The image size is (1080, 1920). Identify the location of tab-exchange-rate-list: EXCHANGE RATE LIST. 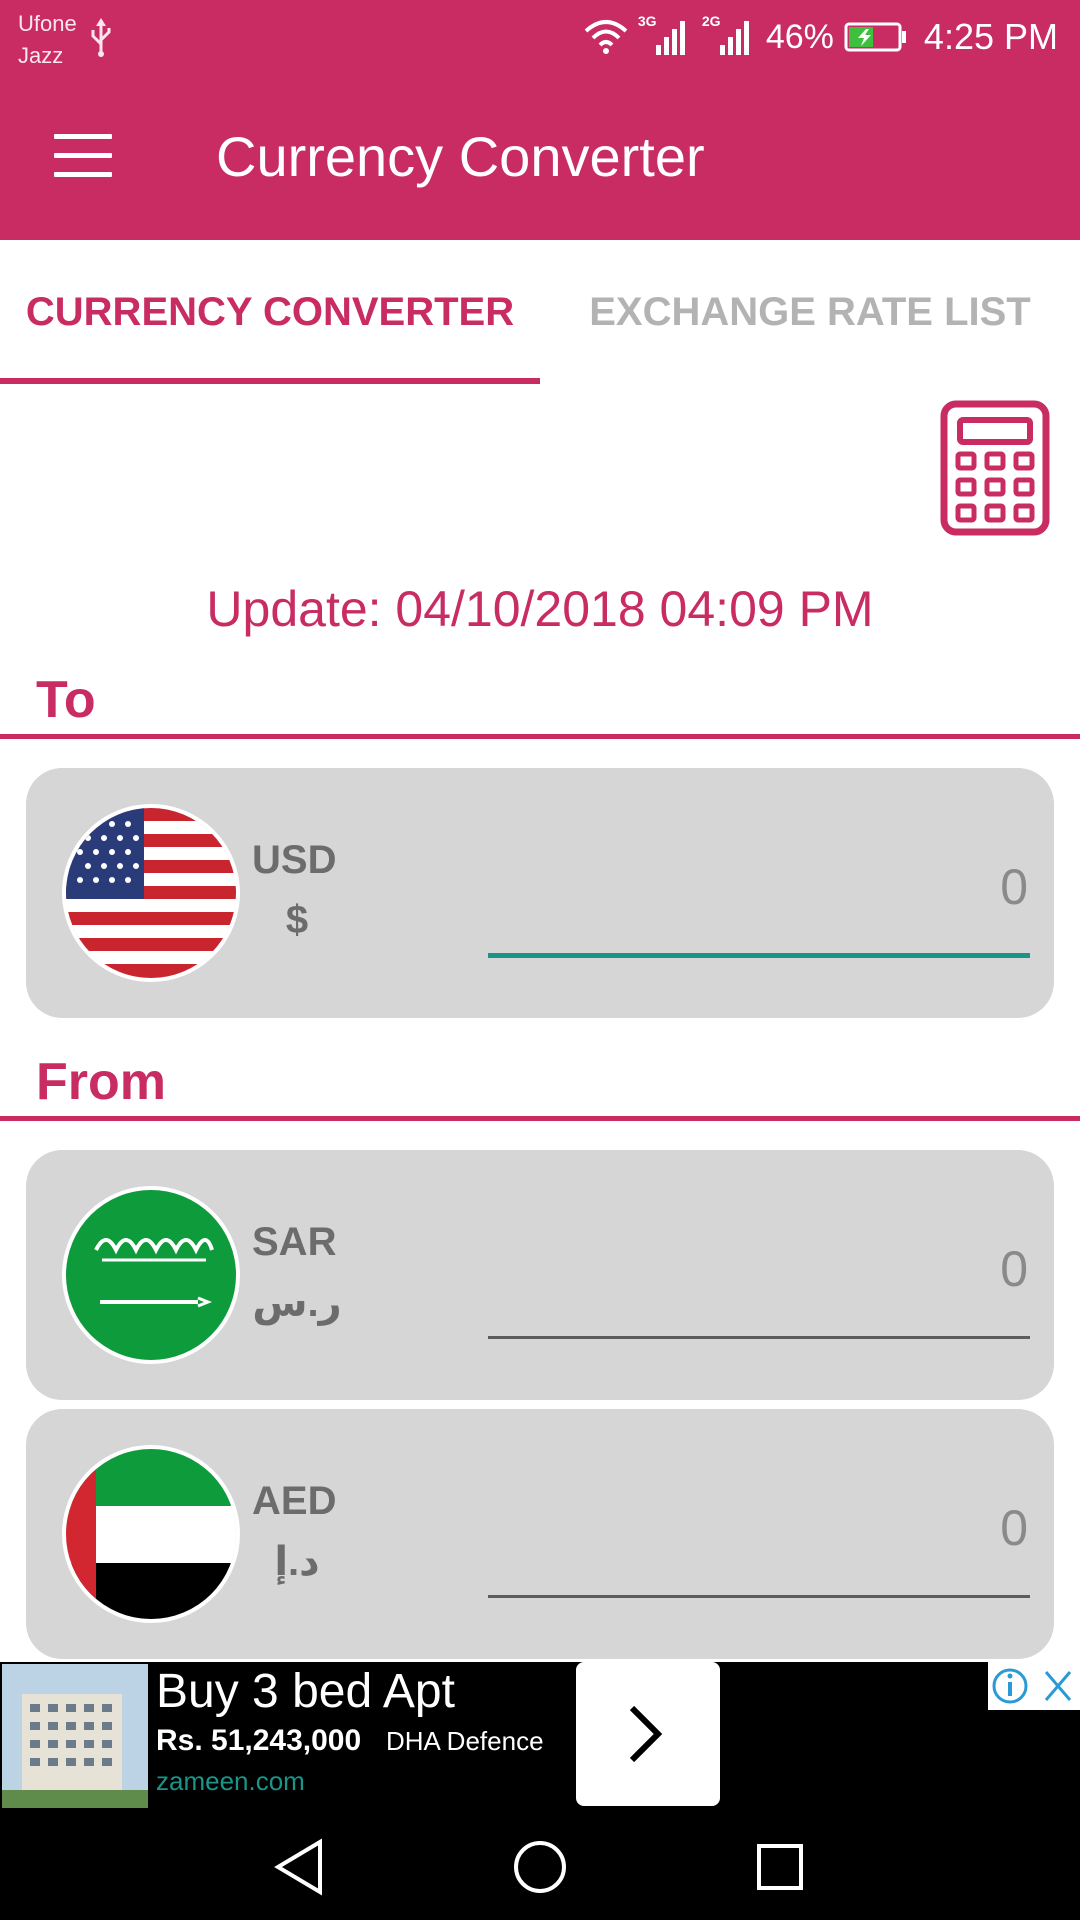
(810, 312).